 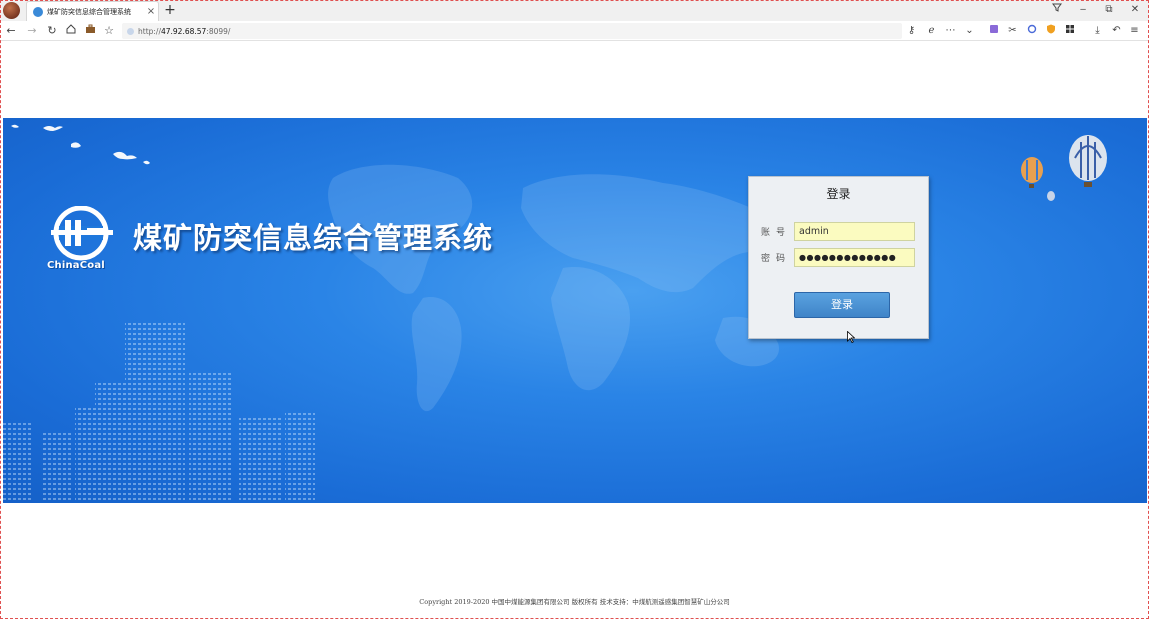 What do you see at coordinates (512, 31) in the screenshot?
I see `address-bar: http://47.92.68.57:8099/` at bounding box center [512, 31].